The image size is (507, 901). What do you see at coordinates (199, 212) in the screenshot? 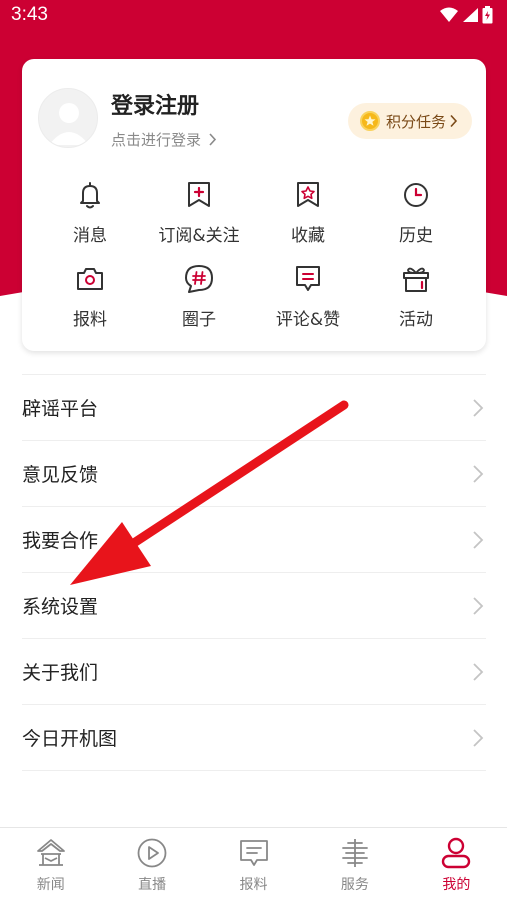
I see `shortcut-subscribe: 订阅&关注` at bounding box center [199, 212].